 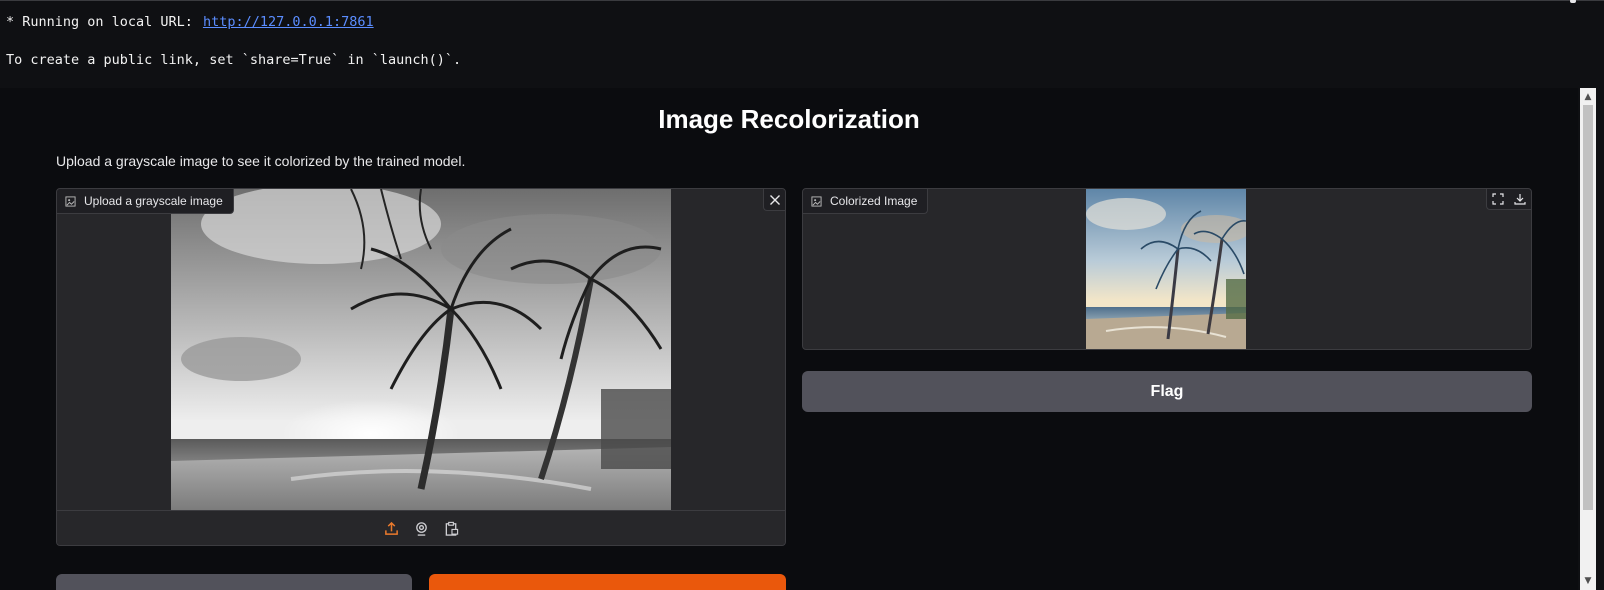 I want to click on clipboard-source-button, so click(x=451, y=528).